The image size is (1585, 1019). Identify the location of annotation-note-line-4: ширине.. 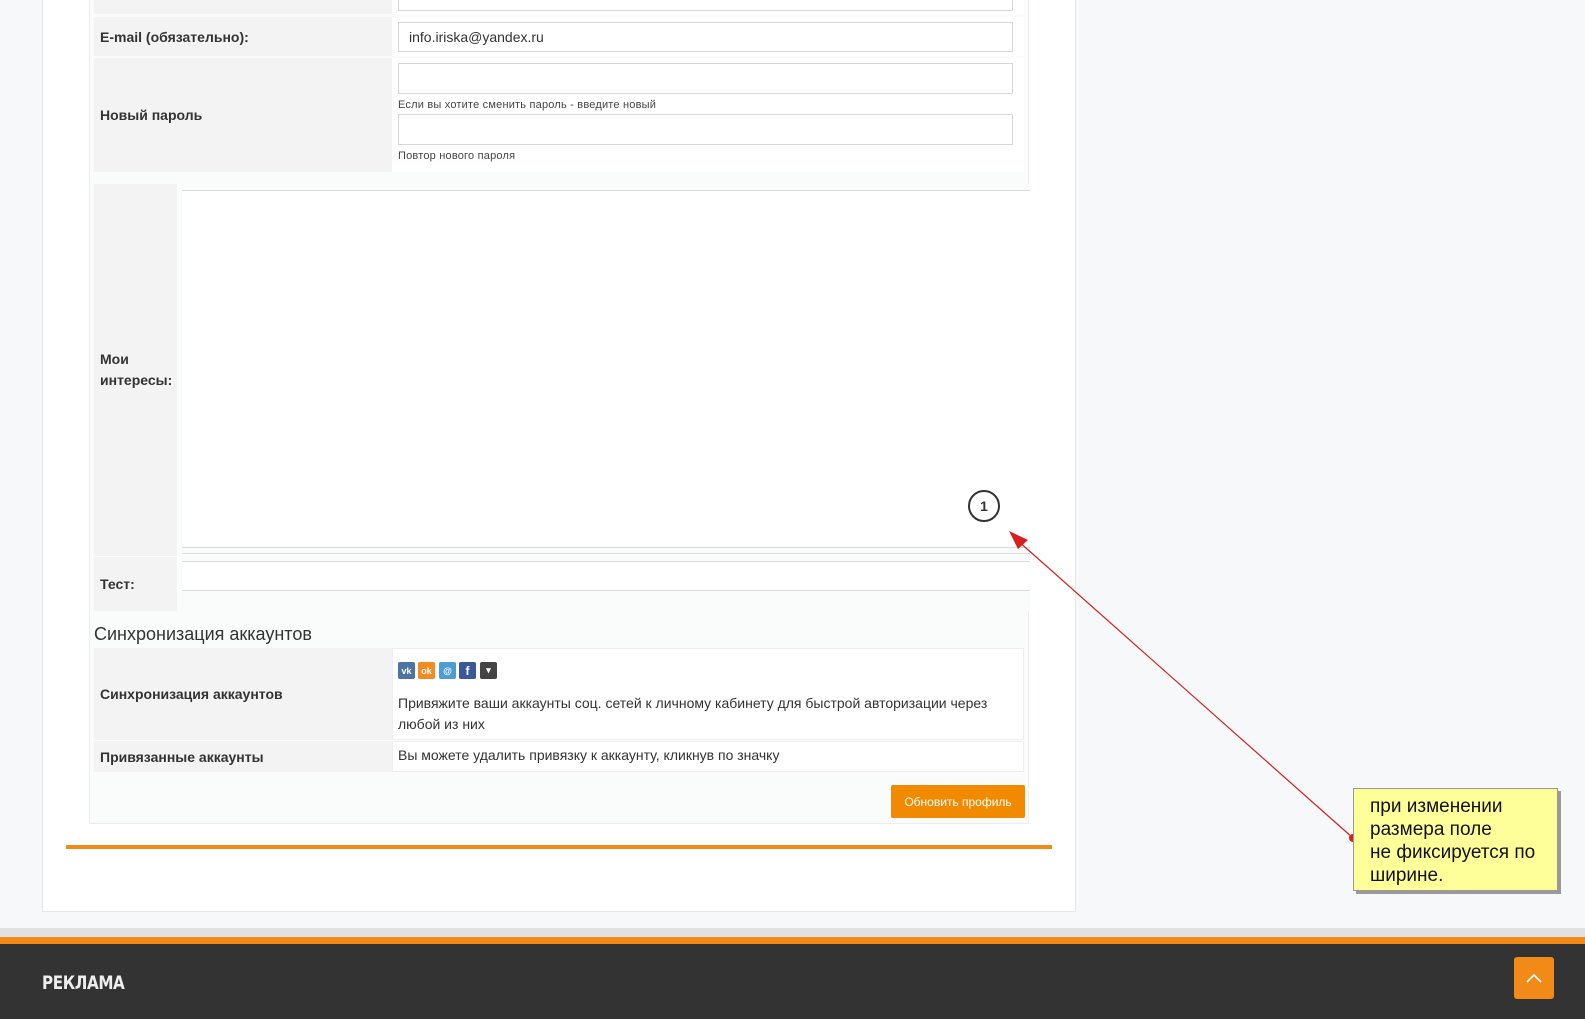
(1407, 875).